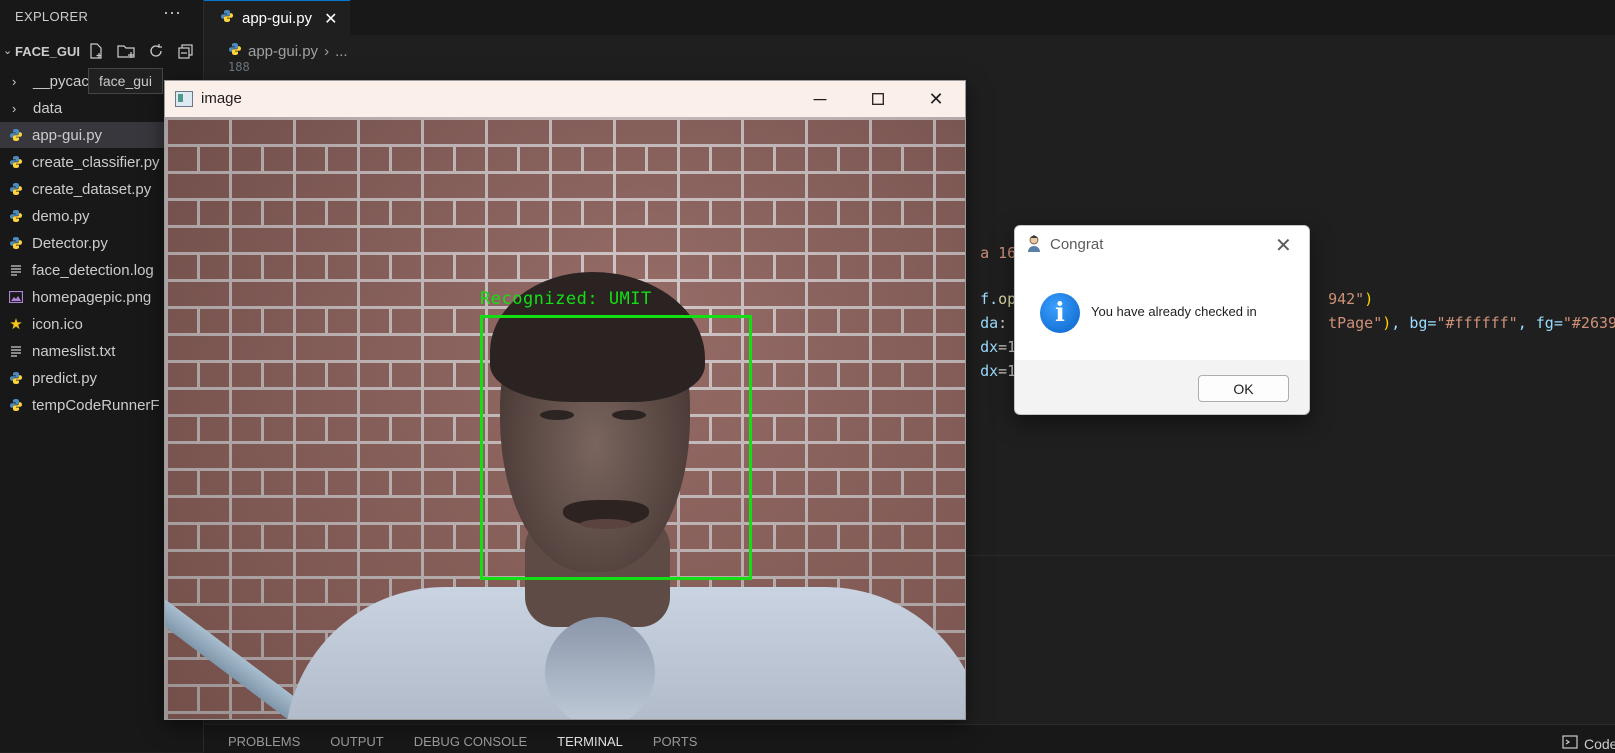  What do you see at coordinates (989, 371) in the screenshot?
I see `code-token: dx` at bounding box center [989, 371].